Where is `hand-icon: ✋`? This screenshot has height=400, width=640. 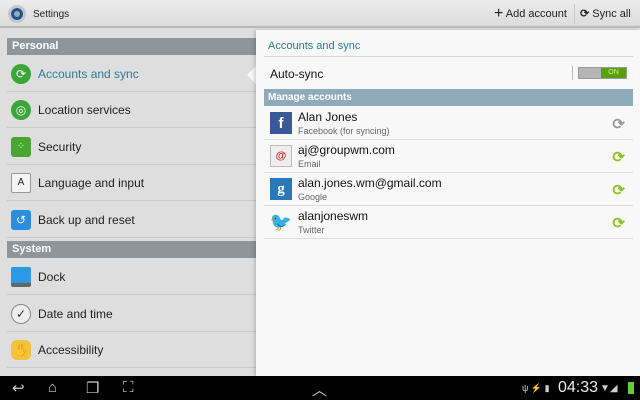 hand-icon: ✋ is located at coordinates (21, 349).